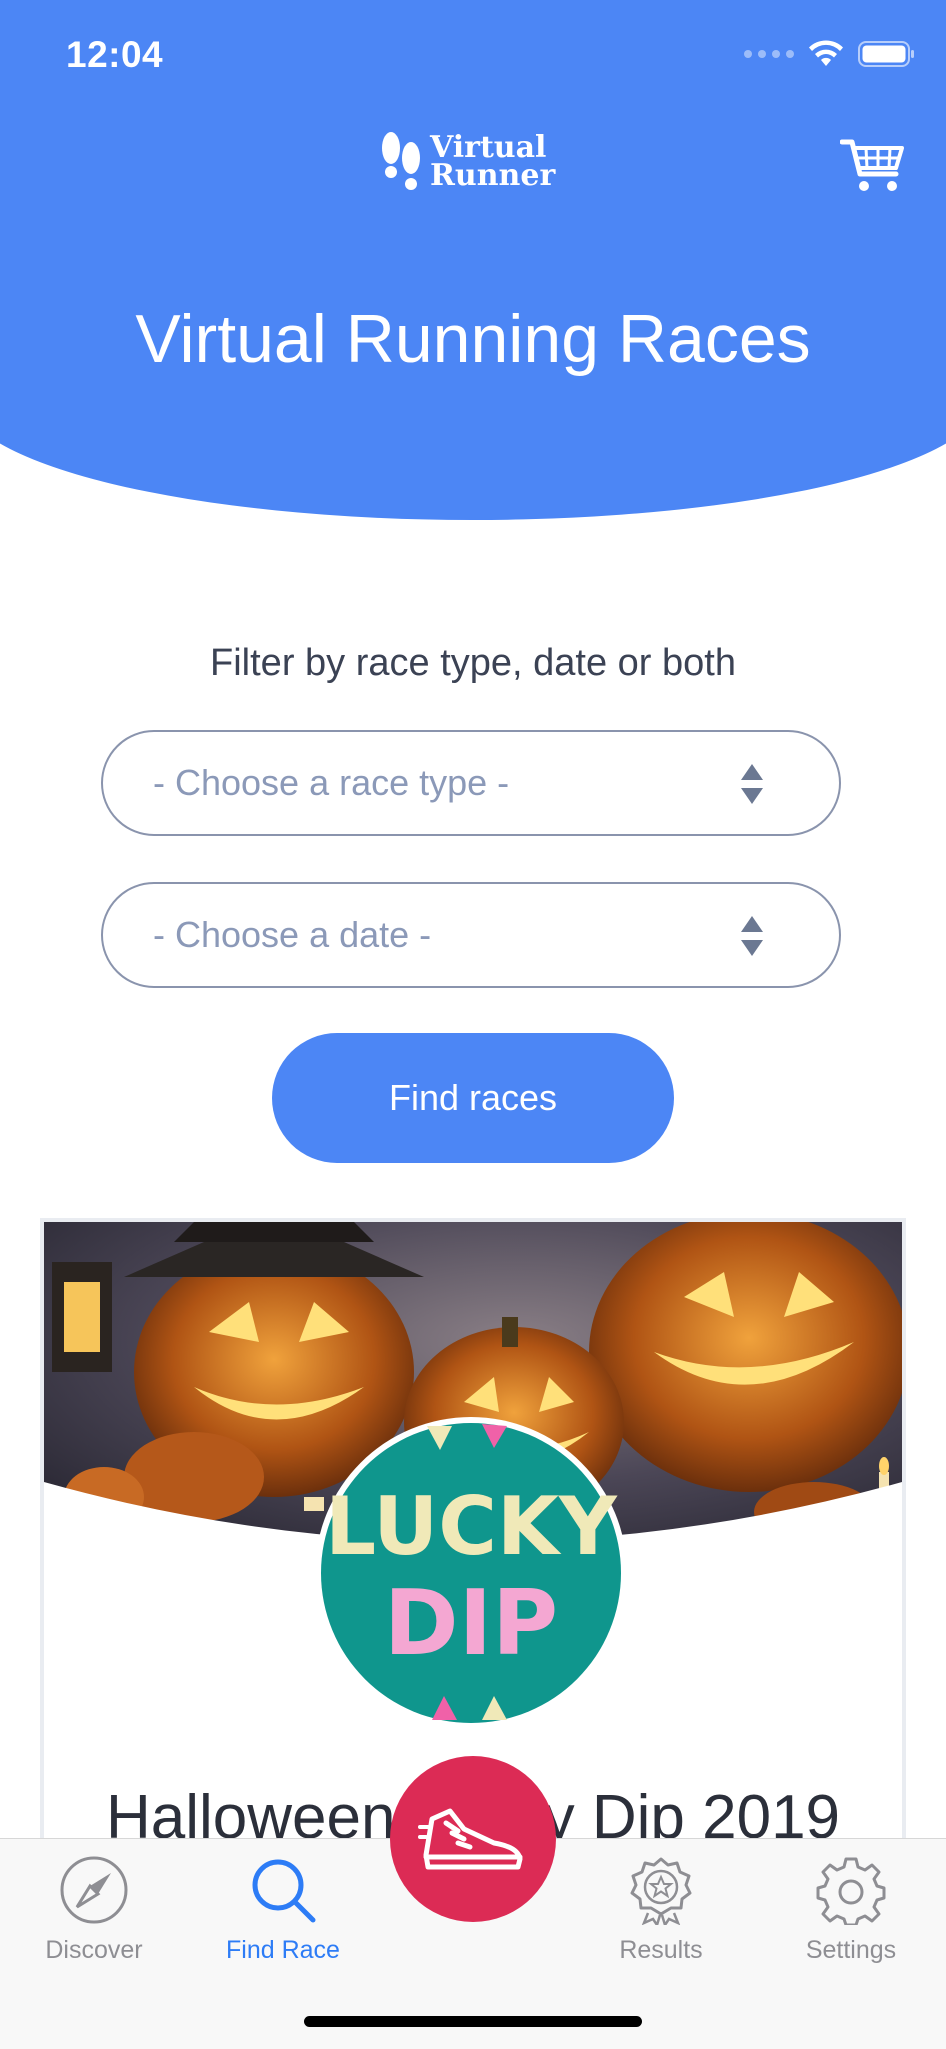  Describe the element at coordinates (473, 663) in the screenshot. I see `filter-label: Filter by race type, date or both` at that location.